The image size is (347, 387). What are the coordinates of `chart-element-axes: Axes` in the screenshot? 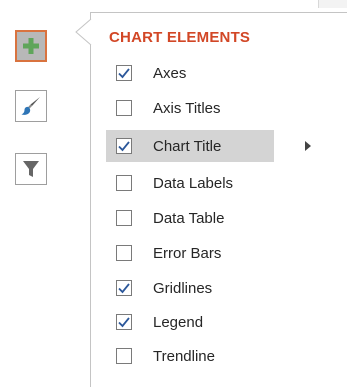 It's located at (191, 73).